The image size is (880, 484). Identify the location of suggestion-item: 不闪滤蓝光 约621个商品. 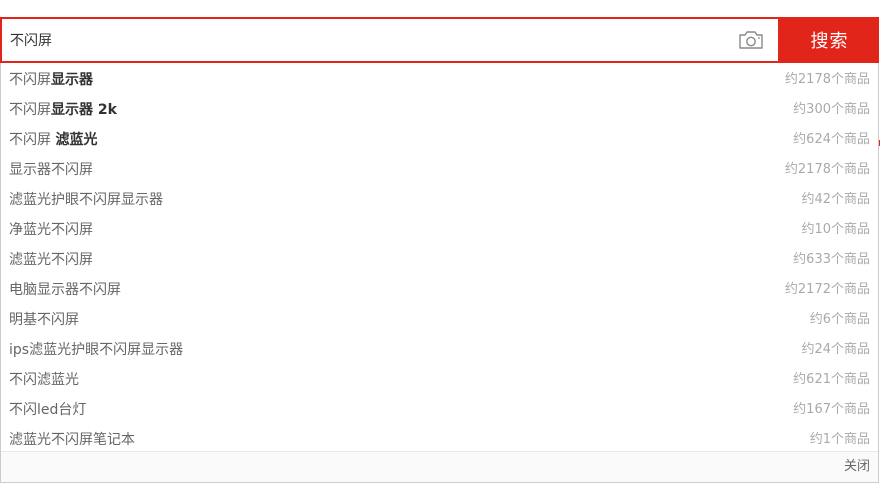
(439, 380).